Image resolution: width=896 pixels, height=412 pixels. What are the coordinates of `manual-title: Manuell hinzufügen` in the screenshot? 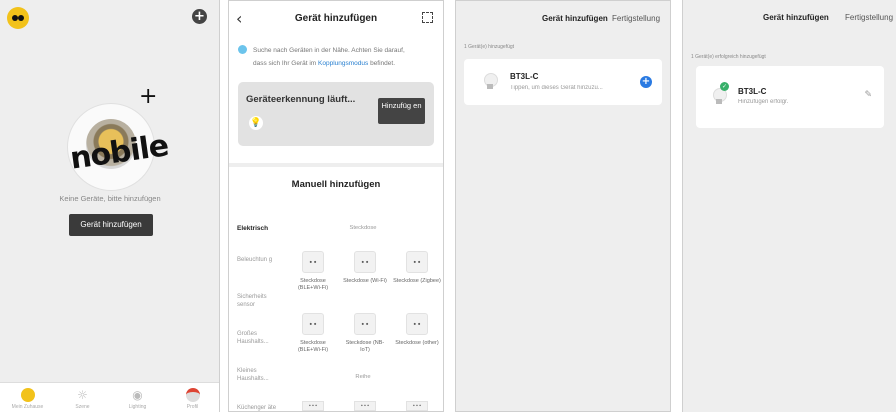 It's located at (336, 184).